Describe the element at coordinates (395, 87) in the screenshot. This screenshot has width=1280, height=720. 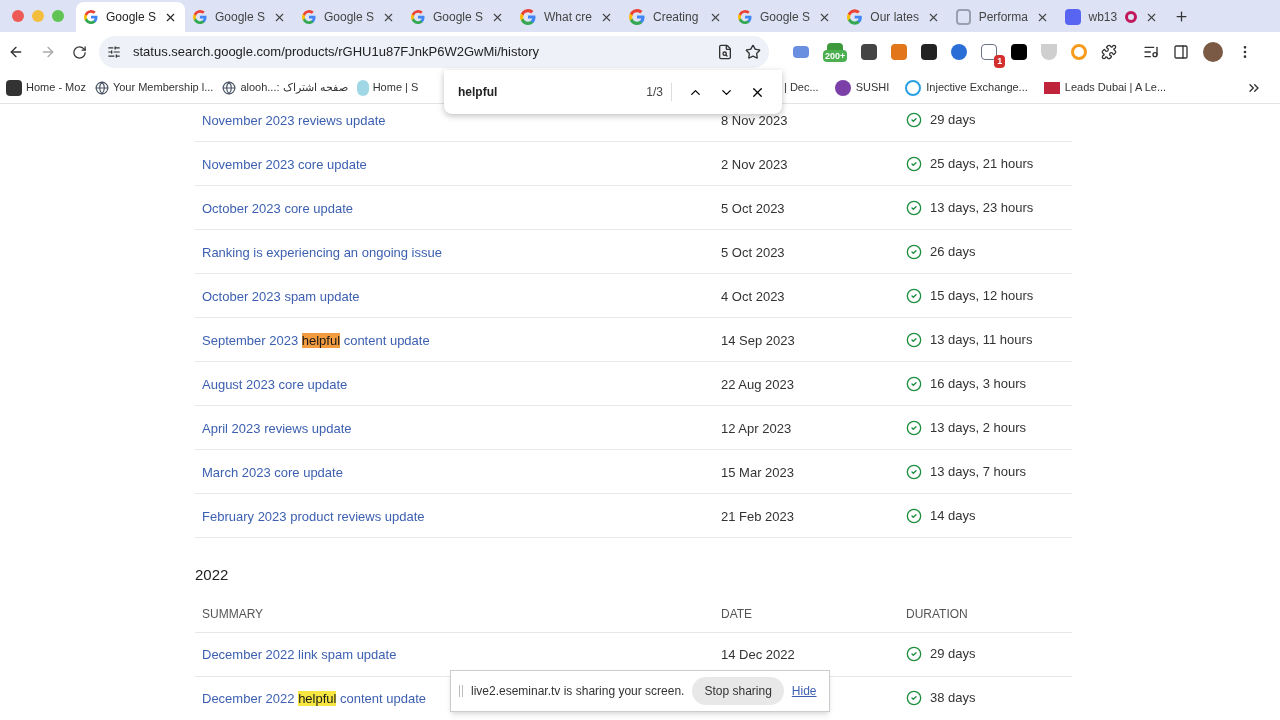
I see `bookmark-item: Home | S` at that location.